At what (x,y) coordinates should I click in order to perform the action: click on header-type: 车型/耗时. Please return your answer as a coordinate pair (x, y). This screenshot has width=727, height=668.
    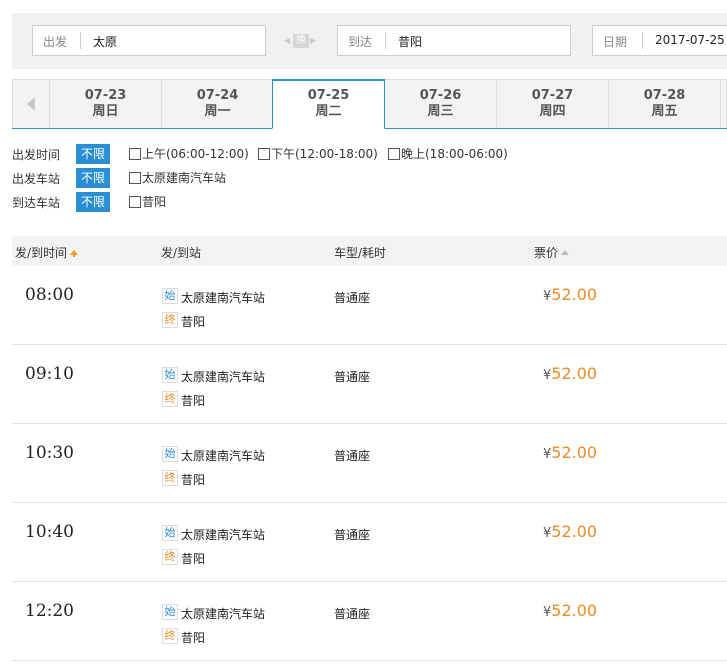
    Looking at the image, I should click on (360, 253).